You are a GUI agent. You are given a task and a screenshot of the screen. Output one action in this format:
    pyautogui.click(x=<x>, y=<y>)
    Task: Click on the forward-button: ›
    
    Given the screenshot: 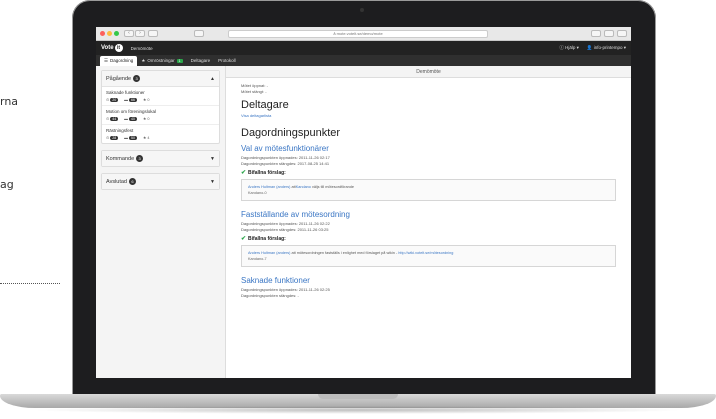 What is the action you would take?
    pyautogui.click(x=140, y=33)
    